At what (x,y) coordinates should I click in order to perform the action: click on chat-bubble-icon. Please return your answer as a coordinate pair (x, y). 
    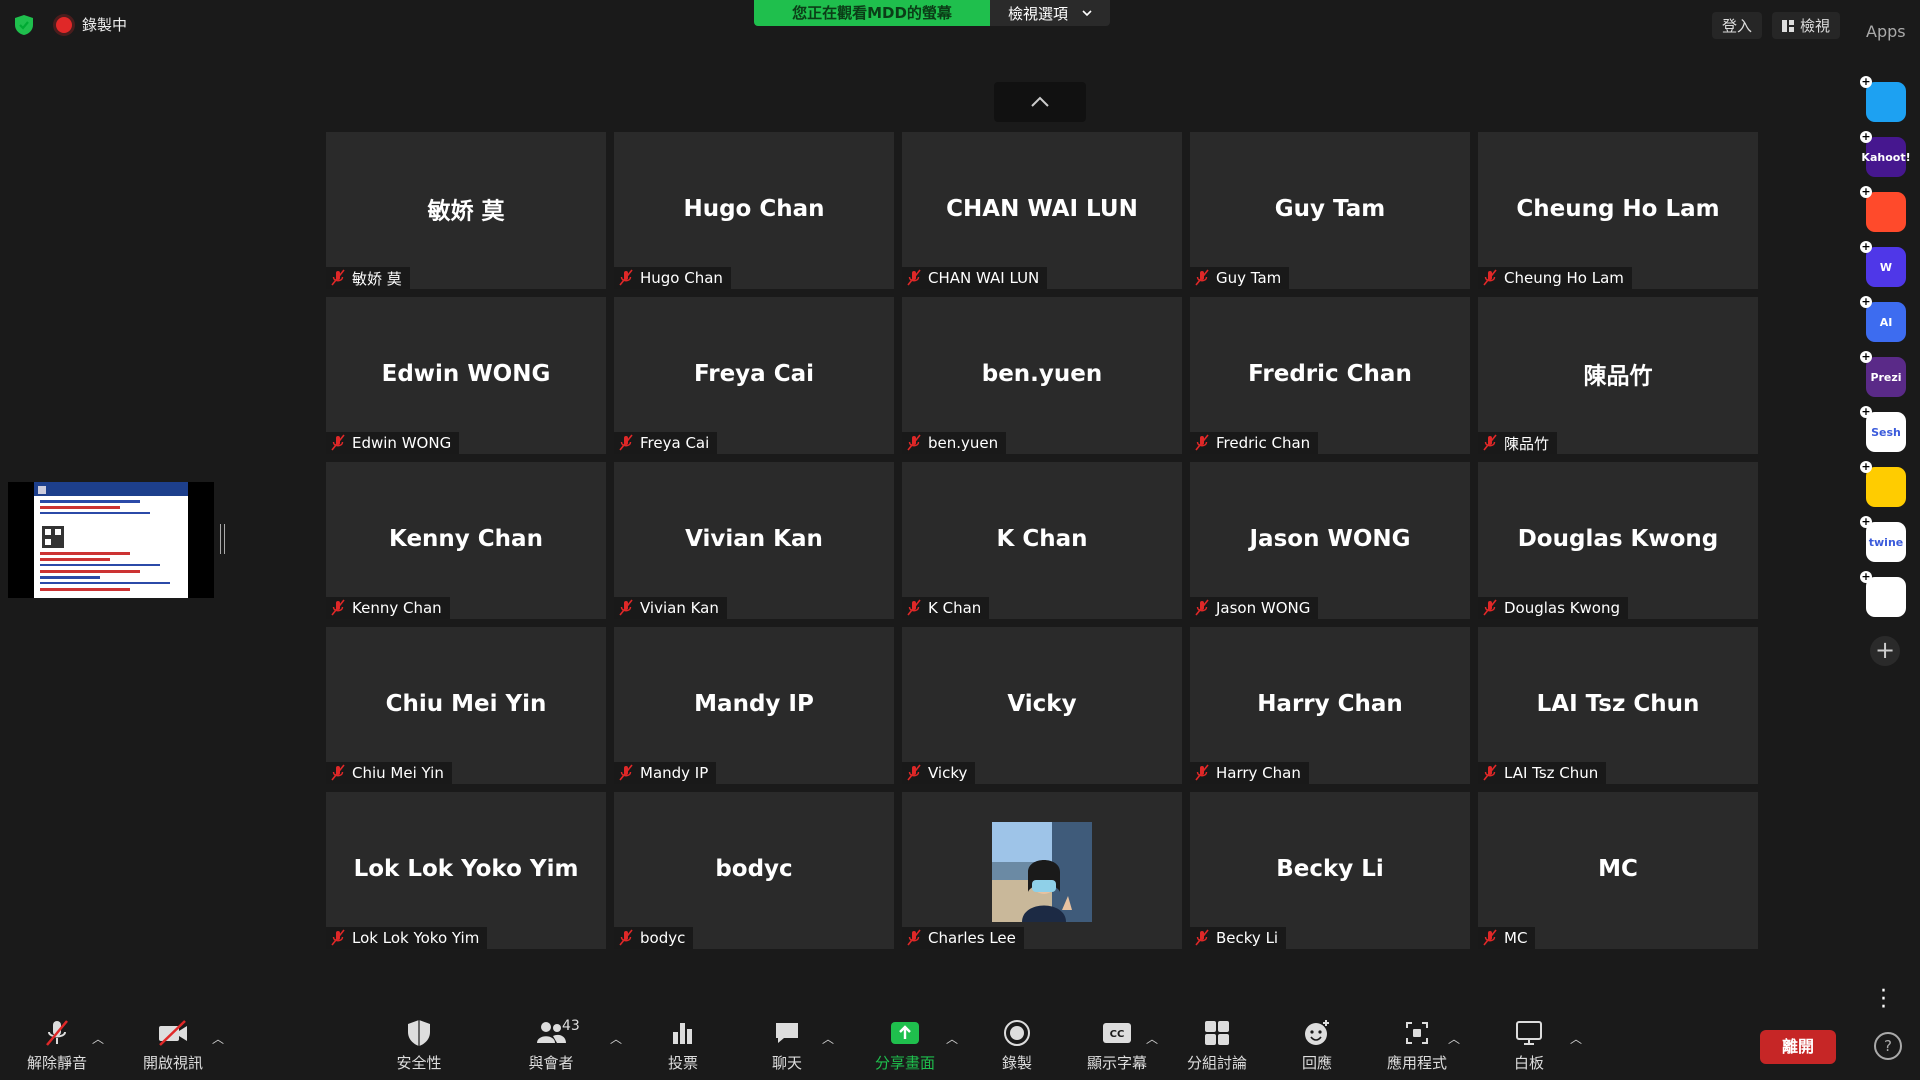
    Looking at the image, I should click on (787, 1033).